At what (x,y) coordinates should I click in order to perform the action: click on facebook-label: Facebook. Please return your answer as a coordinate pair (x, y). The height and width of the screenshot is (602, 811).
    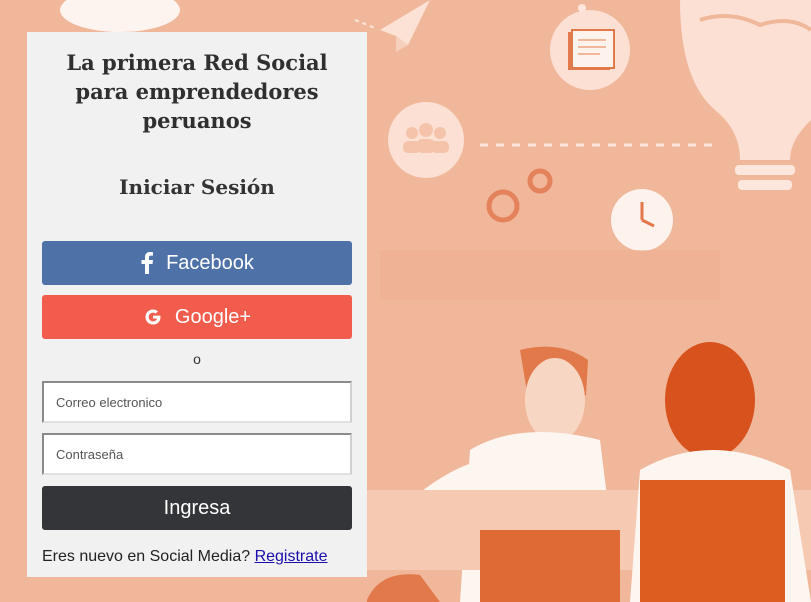
    Looking at the image, I should click on (210, 262).